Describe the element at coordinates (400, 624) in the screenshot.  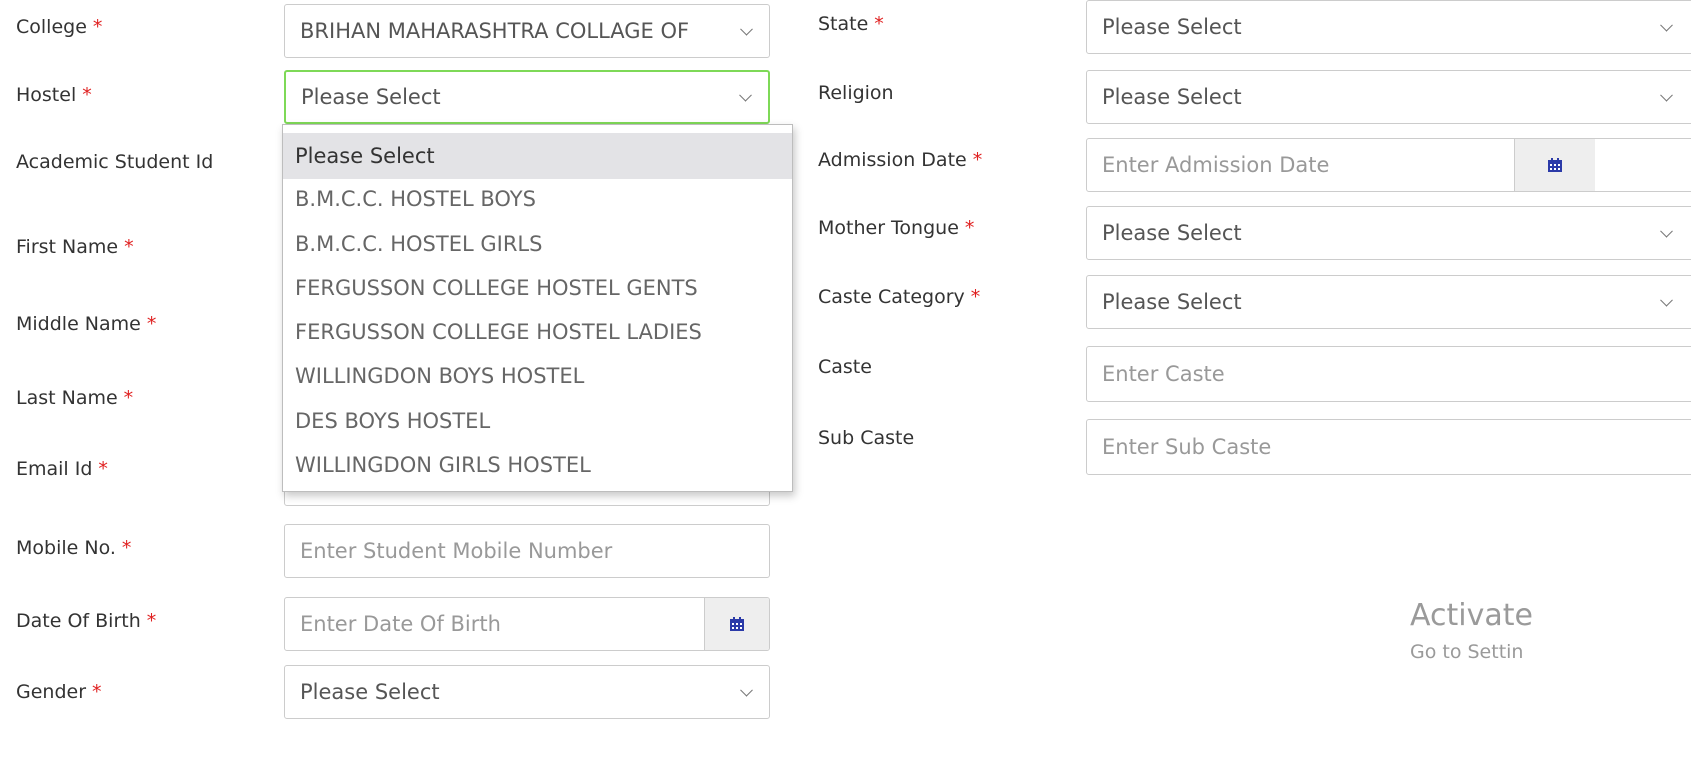
I see `date-of-birth-placeholder: Enter Date Of Birth` at that location.